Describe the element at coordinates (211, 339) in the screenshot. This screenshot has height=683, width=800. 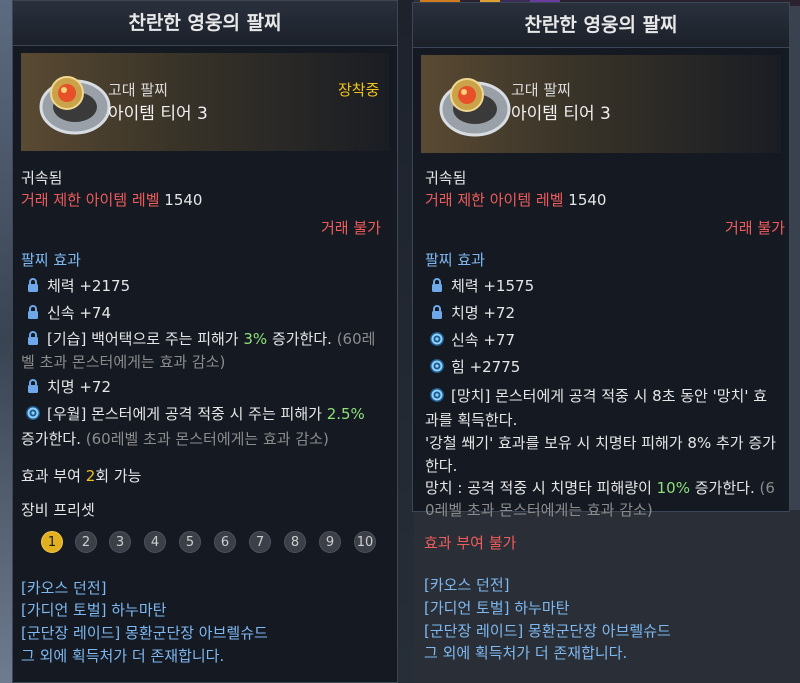
I see `effect-ambush-line1: [기습] 백어택으로 주는 피해가 3% 증가한다. (60레` at that location.